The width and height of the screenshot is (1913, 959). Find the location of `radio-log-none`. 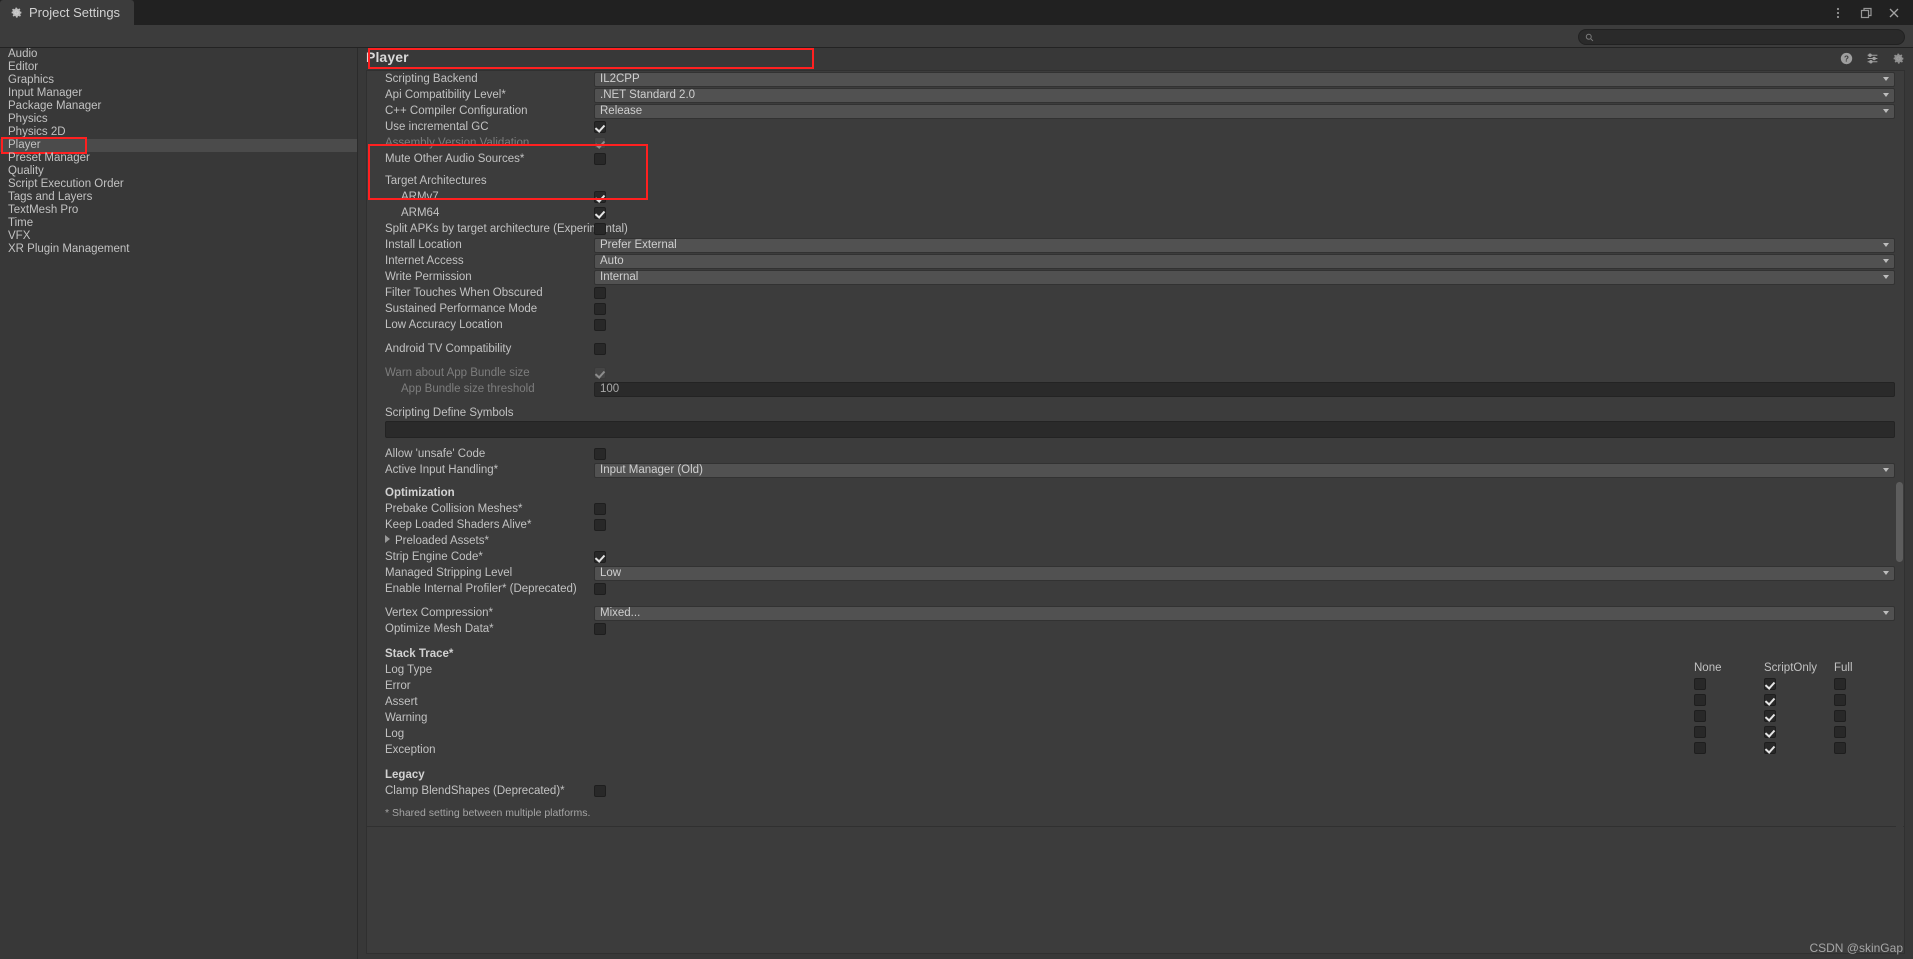

radio-log-none is located at coordinates (1700, 732).